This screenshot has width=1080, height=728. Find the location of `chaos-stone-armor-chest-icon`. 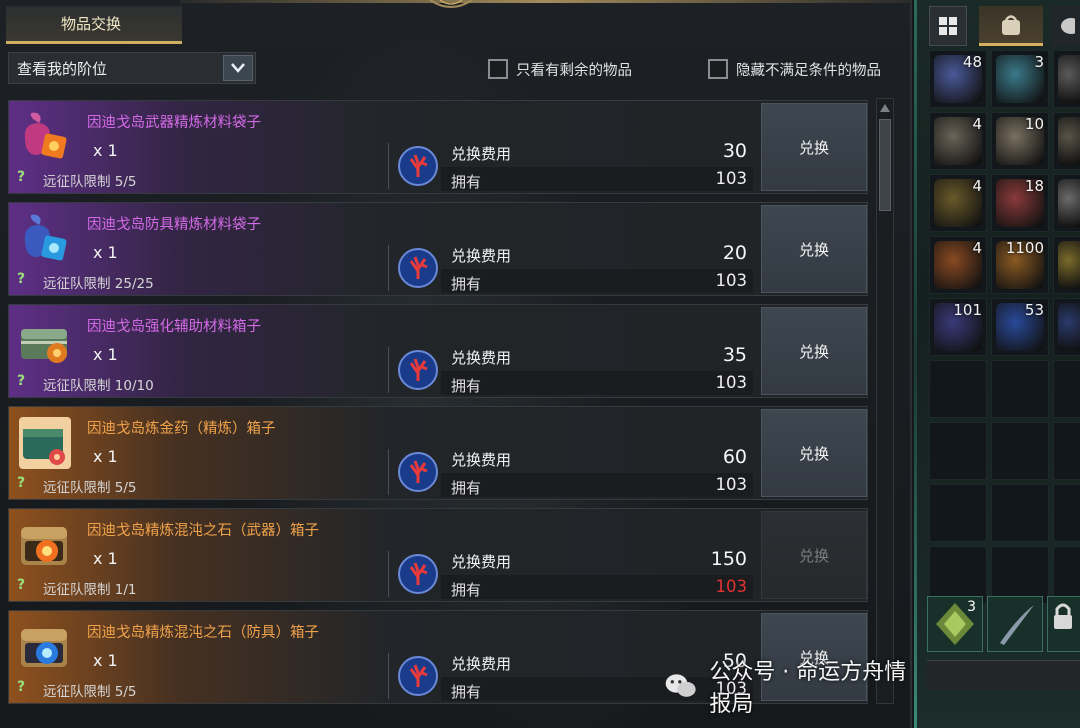

chaos-stone-armor-chest-icon is located at coordinates (44, 648).